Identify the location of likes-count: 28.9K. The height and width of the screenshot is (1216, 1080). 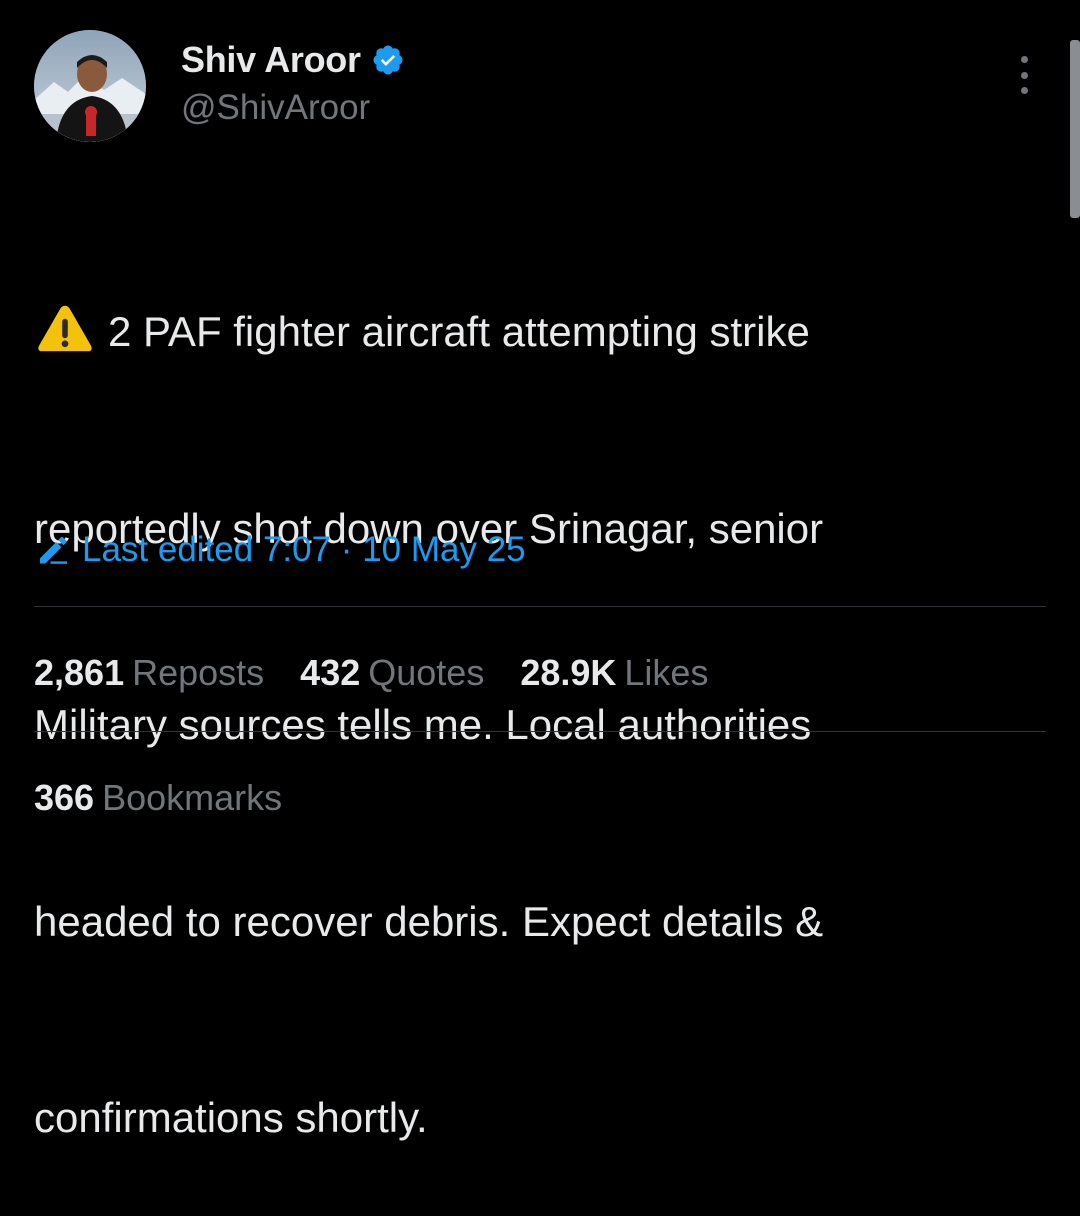
(568, 672).